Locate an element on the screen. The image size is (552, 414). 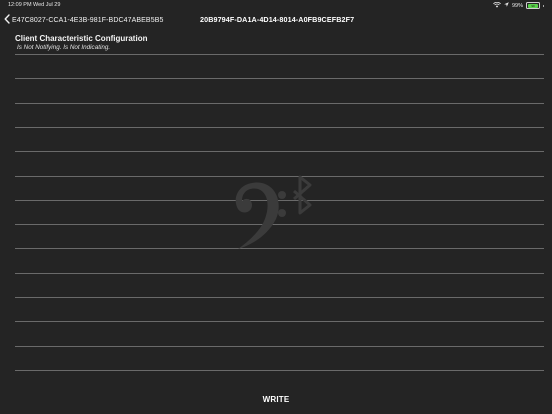
descriptor-title: Client Characteristic Configuration is located at coordinates (81, 38).